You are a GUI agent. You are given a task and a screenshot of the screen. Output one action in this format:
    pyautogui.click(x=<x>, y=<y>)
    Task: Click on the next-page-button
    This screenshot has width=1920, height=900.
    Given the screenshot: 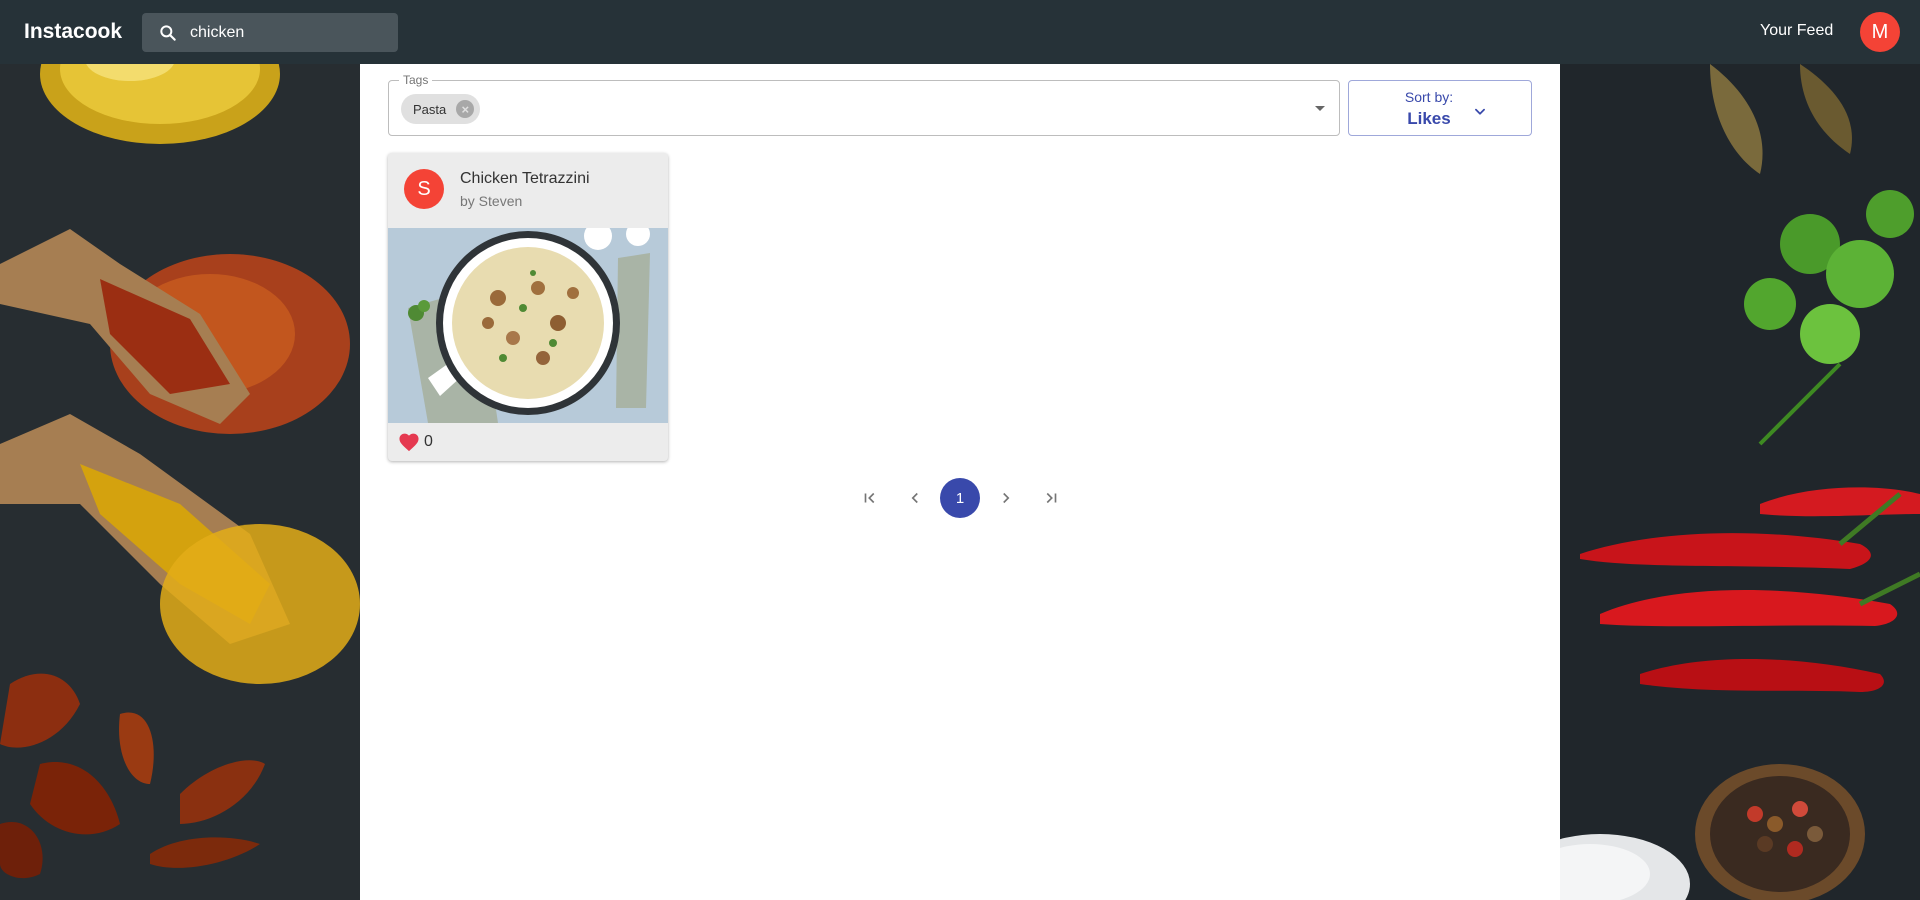 What is the action you would take?
    pyautogui.click(x=1006, y=498)
    